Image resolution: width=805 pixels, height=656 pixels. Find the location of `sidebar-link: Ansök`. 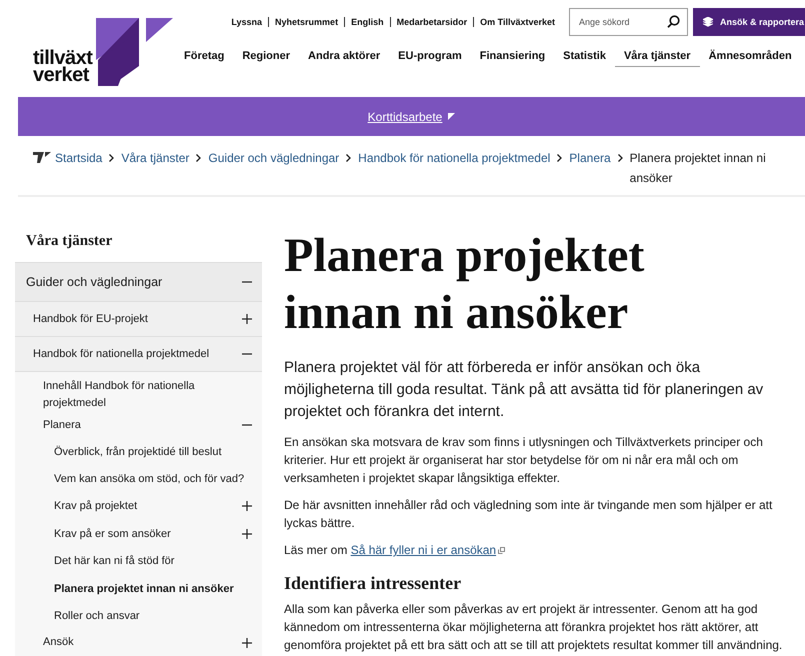

sidebar-link: Ansök is located at coordinates (58, 643).